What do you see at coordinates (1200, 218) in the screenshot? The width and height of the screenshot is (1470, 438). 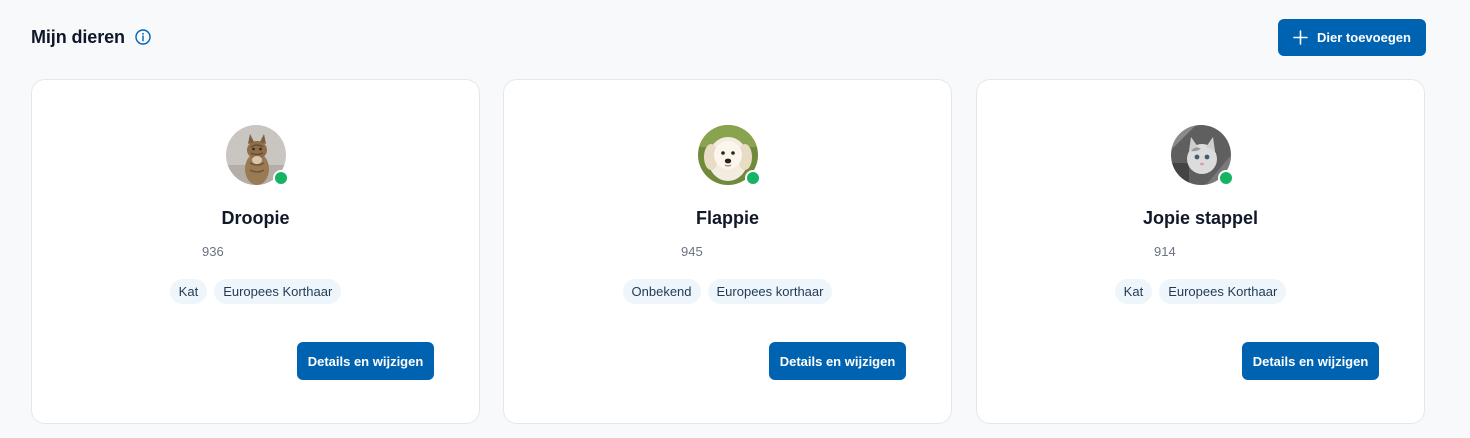 I see `pet-name: Jopie stappel` at bounding box center [1200, 218].